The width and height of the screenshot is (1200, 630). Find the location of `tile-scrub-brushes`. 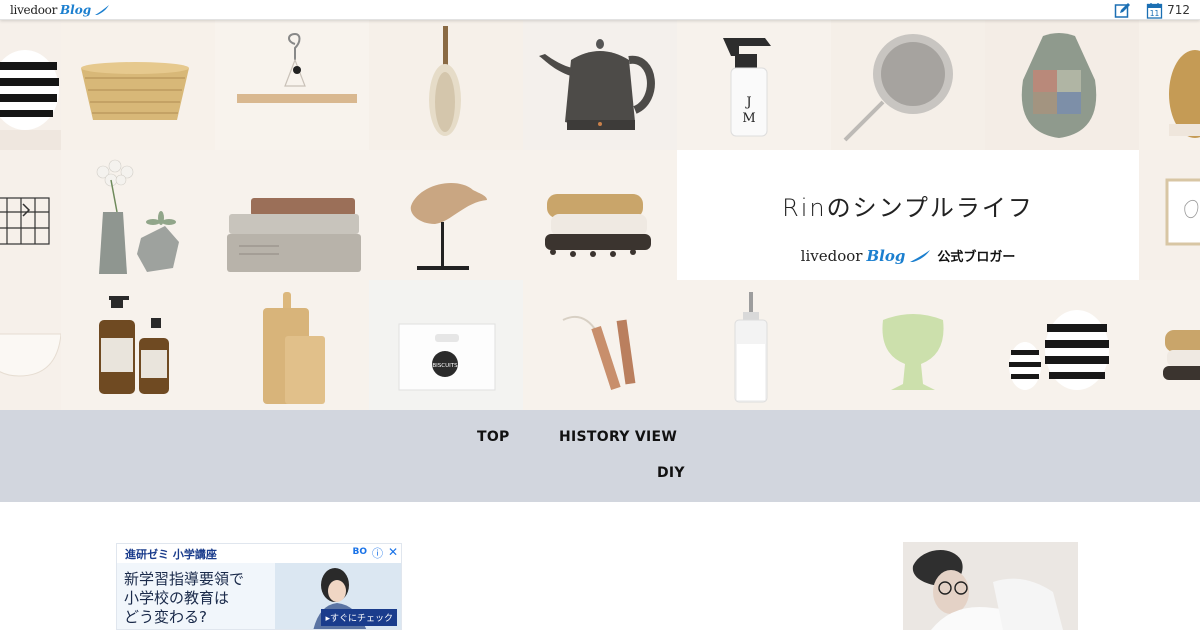

tile-scrub-brushes is located at coordinates (600, 215).